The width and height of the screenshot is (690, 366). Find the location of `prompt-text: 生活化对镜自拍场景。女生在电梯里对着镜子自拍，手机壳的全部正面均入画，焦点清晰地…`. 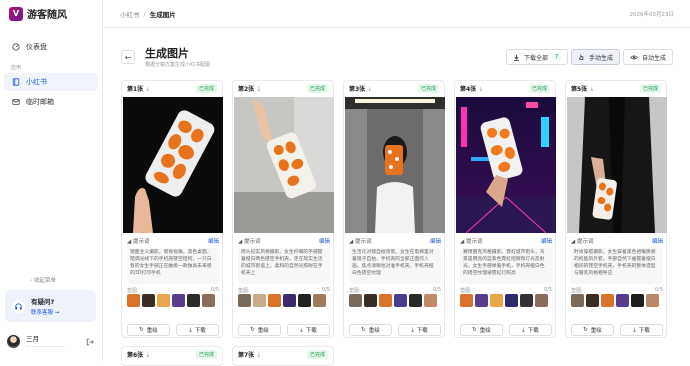

prompt-text: 生活化对镜自拍场景。女生在电梯里对着镜子自拍，手机壳的全部正面均入画，焦点清晰地… is located at coordinates (395, 266).